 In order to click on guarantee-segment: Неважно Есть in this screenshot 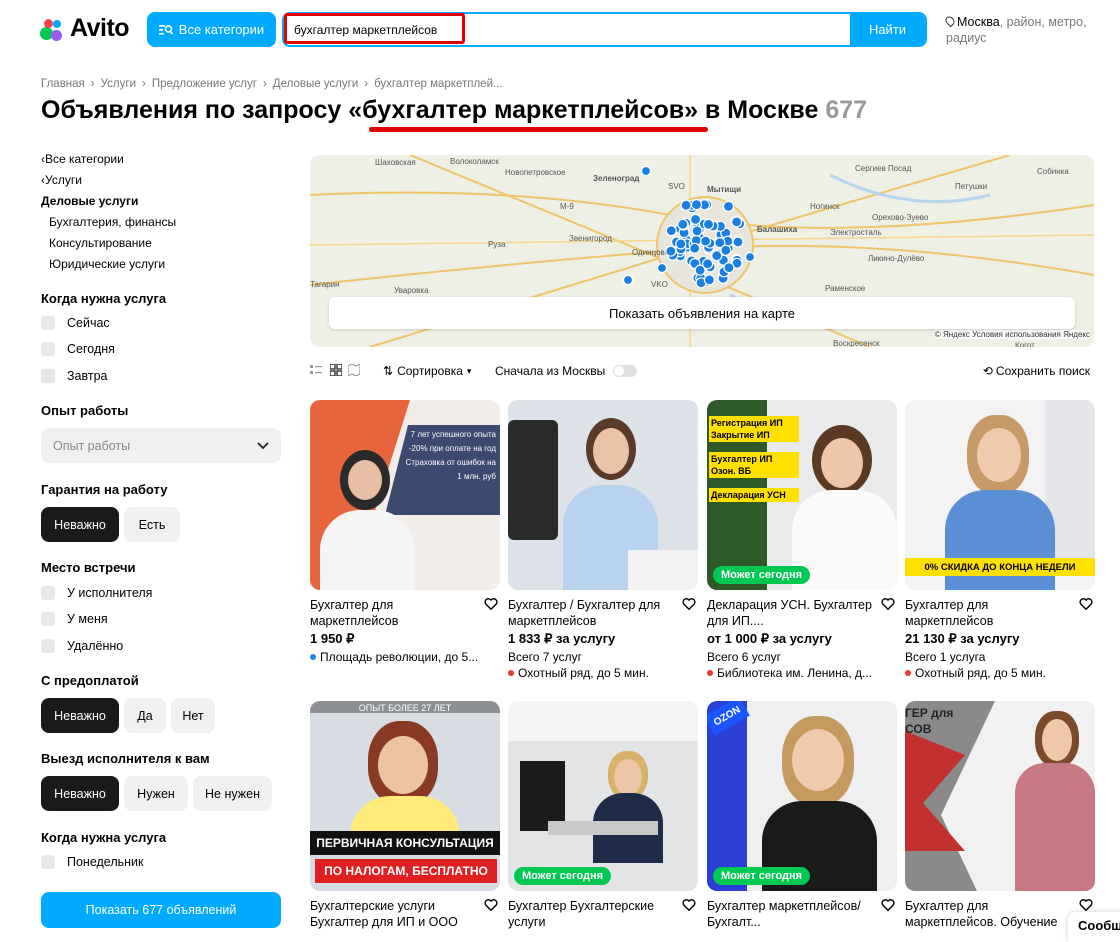, I will do `click(110, 524)`.